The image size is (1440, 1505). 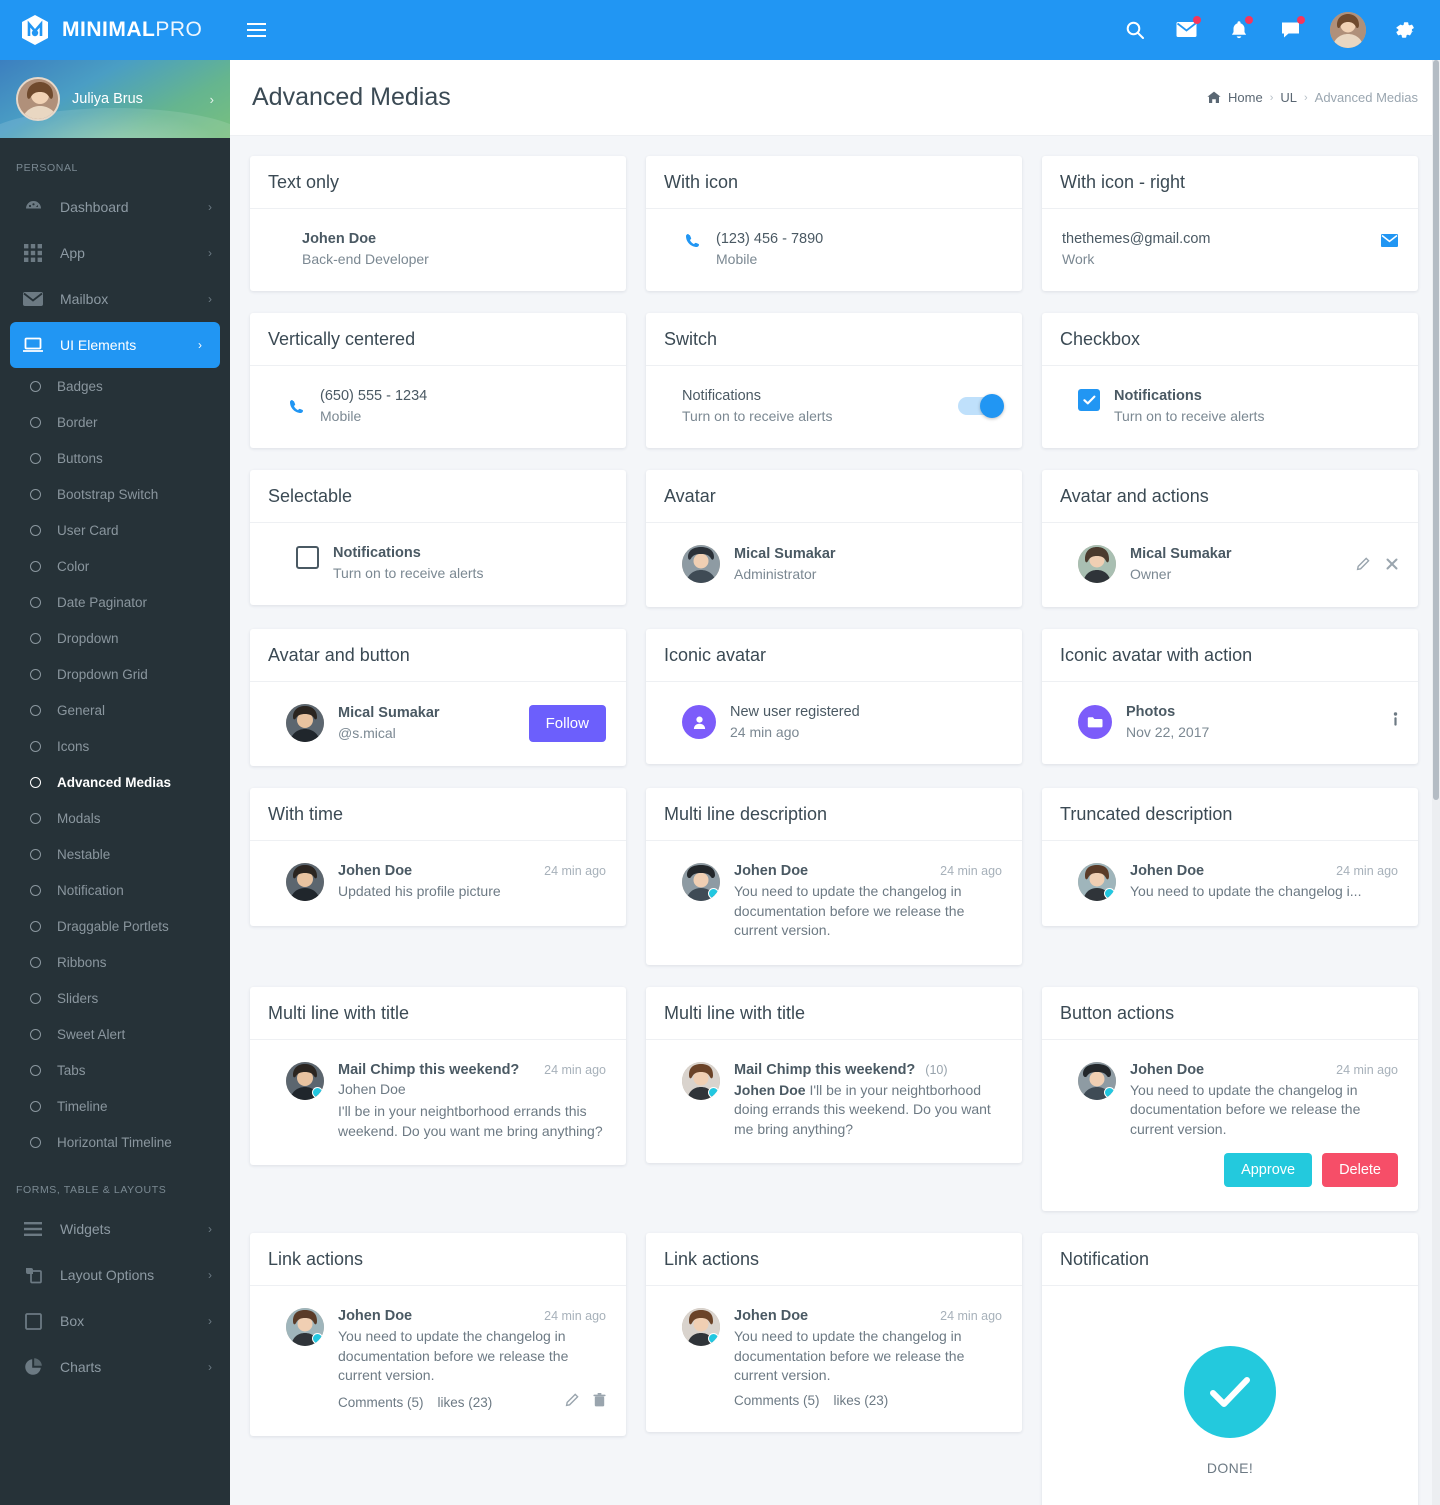 I want to click on sidebar-subitem-ribbons: Ribbons, so click(x=115, y=962).